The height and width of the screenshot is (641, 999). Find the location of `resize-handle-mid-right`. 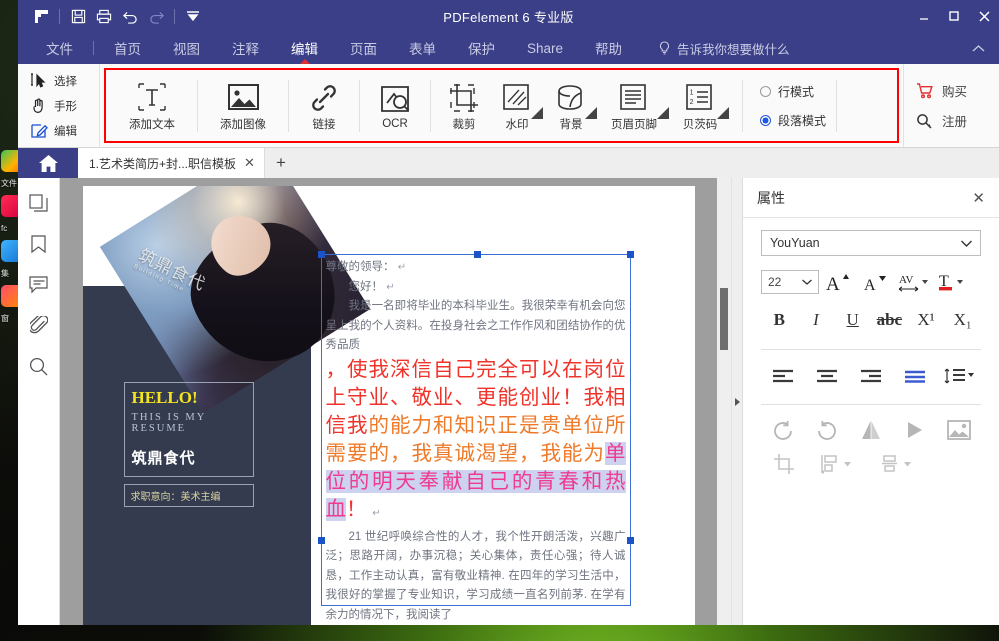

resize-handle-mid-right is located at coordinates (630, 540).